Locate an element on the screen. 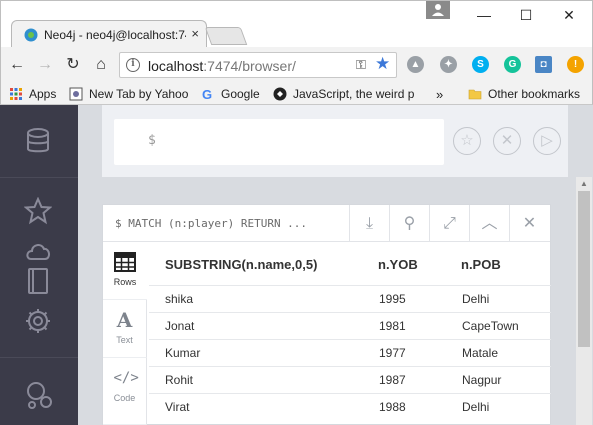 This screenshot has width=593, height=425. address-bar: i localhost:7474/browser/ ⚿ ★ is located at coordinates (258, 65).